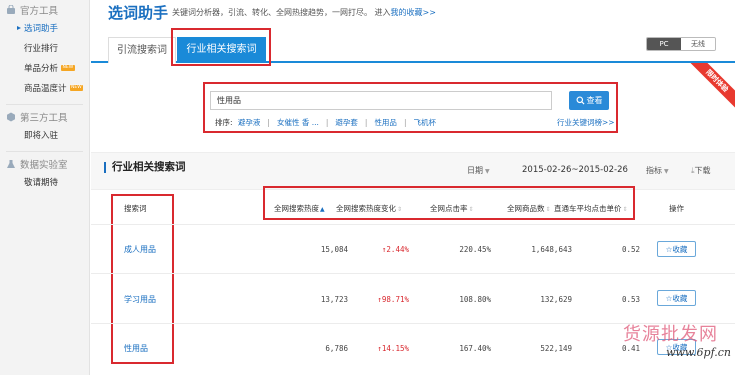 The image size is (735, 375). Describe the element at coordinates (138, 13) in the screenshot. I see `page-title: 选词助手` at that location.